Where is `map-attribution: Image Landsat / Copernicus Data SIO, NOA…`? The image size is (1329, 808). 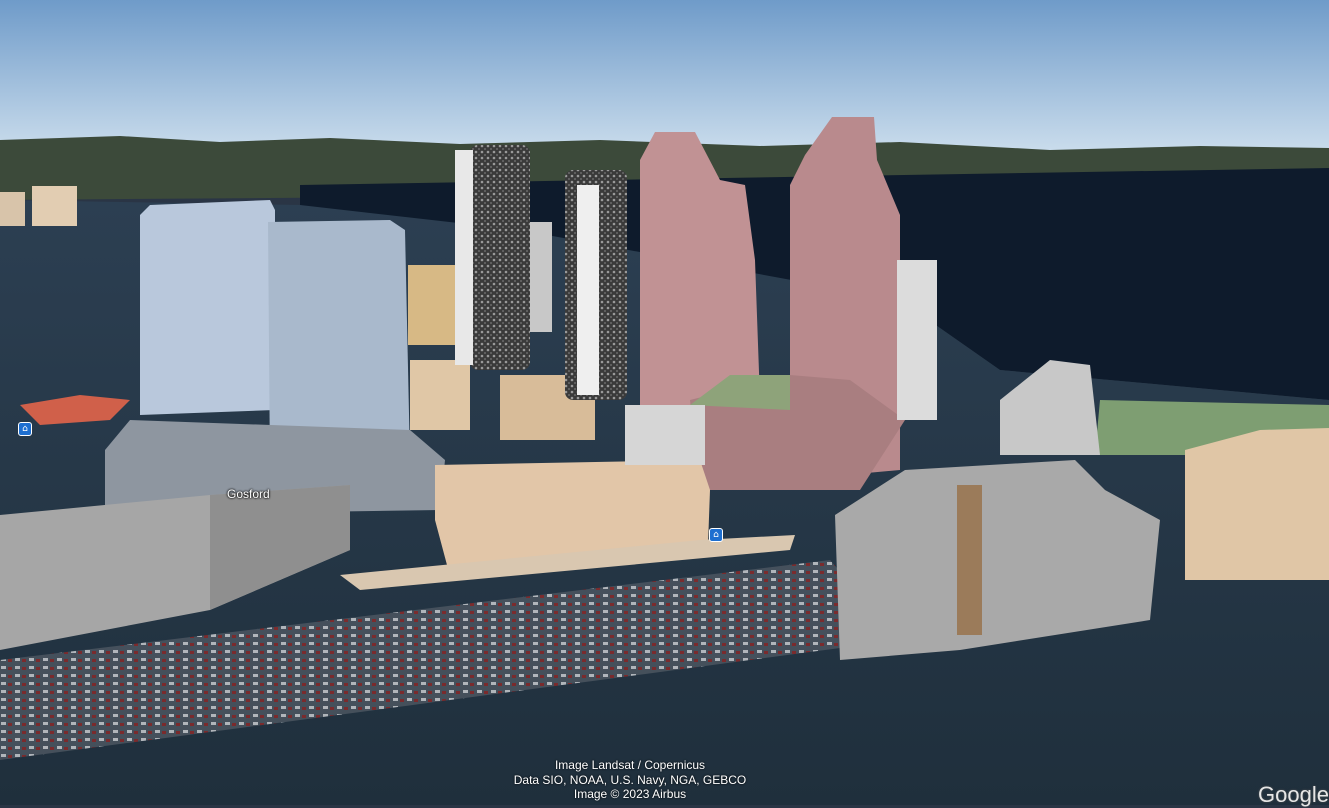 map-attribution: Image Landsat / Copernicus Data SIO, NOA… is located at coordinates (630, 780).